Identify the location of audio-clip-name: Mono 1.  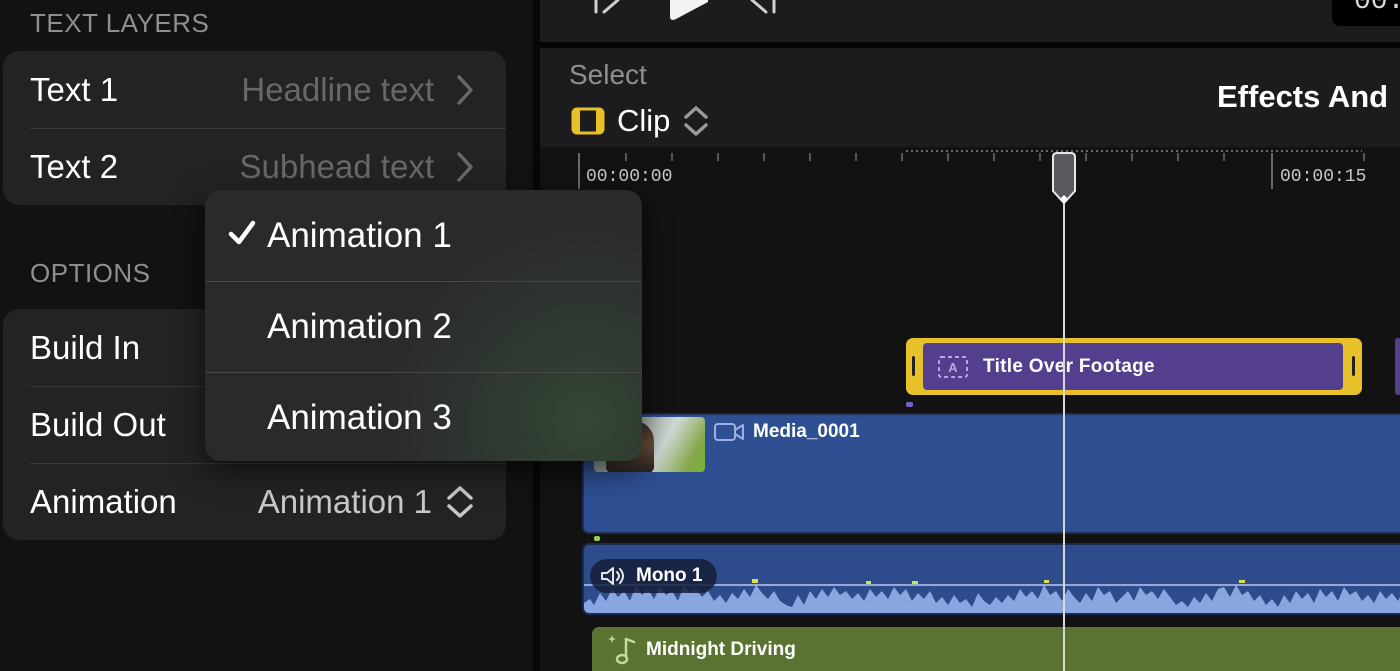
(669, 575).